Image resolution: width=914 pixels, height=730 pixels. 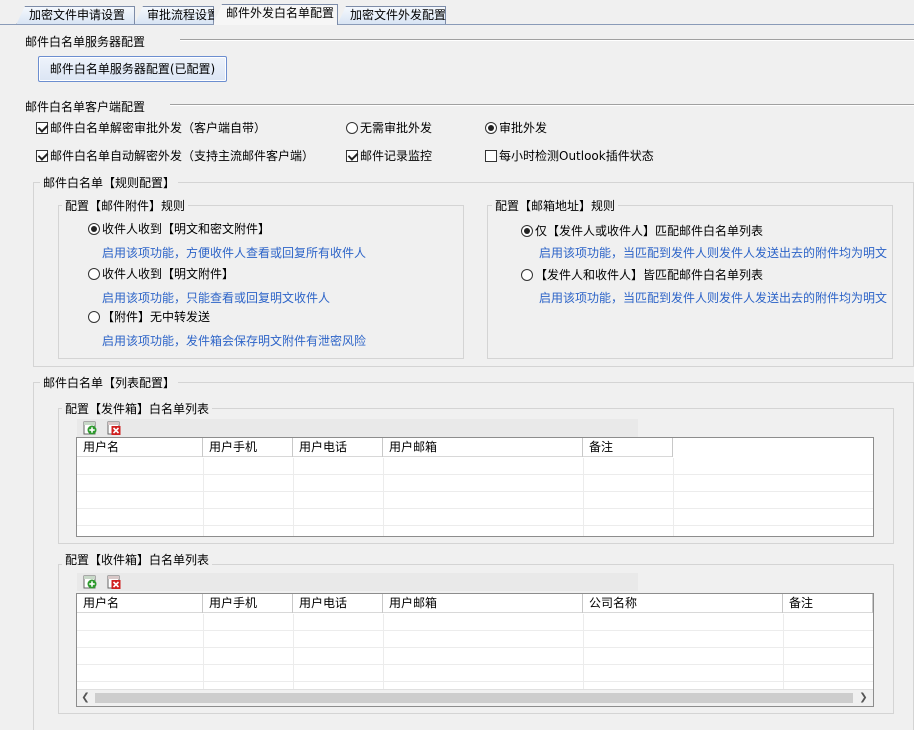 I want to click on attachment-rules-title: 配置【邮件附件】规则, so click(x=125, y=205).